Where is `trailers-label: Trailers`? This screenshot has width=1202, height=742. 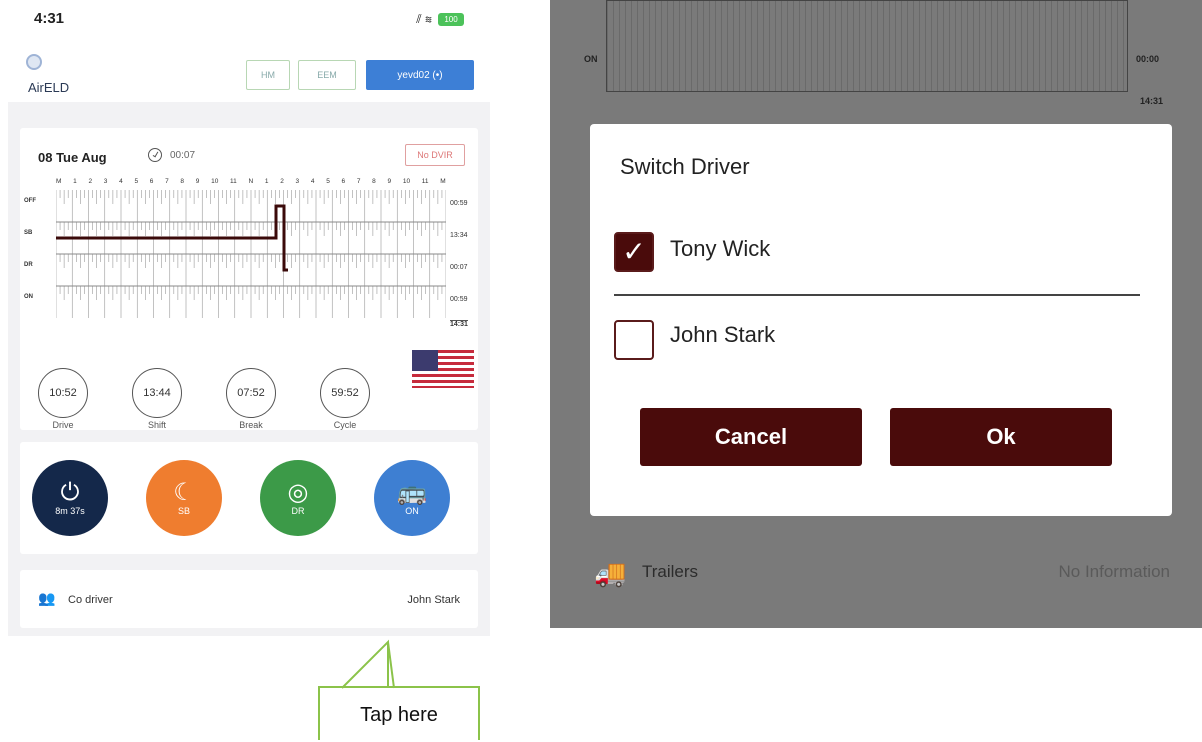 trailers-label: Trailers is located at coordinates (670, 571).